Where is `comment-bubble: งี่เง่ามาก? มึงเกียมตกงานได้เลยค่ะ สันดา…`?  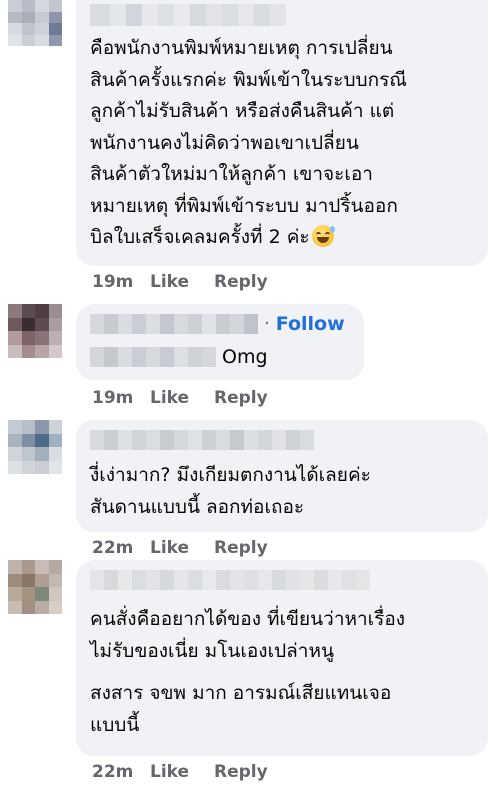 comment-bubble: งี่เง่ามาก? มึงเกียมตกงานได้เลยค่ะ สันดา… is located at coordinates (282, 476).